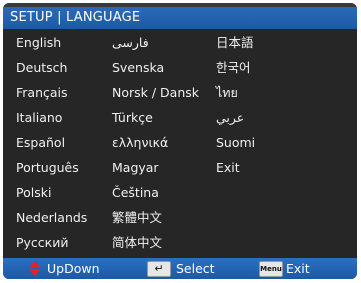 This screenshot has width=361, height=283. I want to click on language-option-czech: Čeština, so click(135, 193).